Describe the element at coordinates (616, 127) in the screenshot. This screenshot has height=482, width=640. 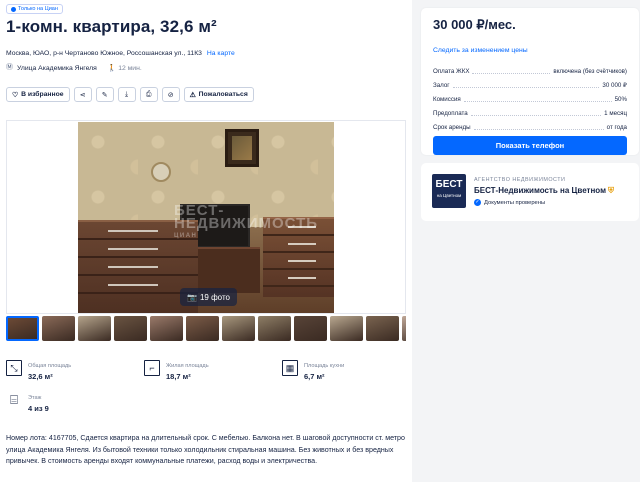
I see `detail-value: от года` at that location.